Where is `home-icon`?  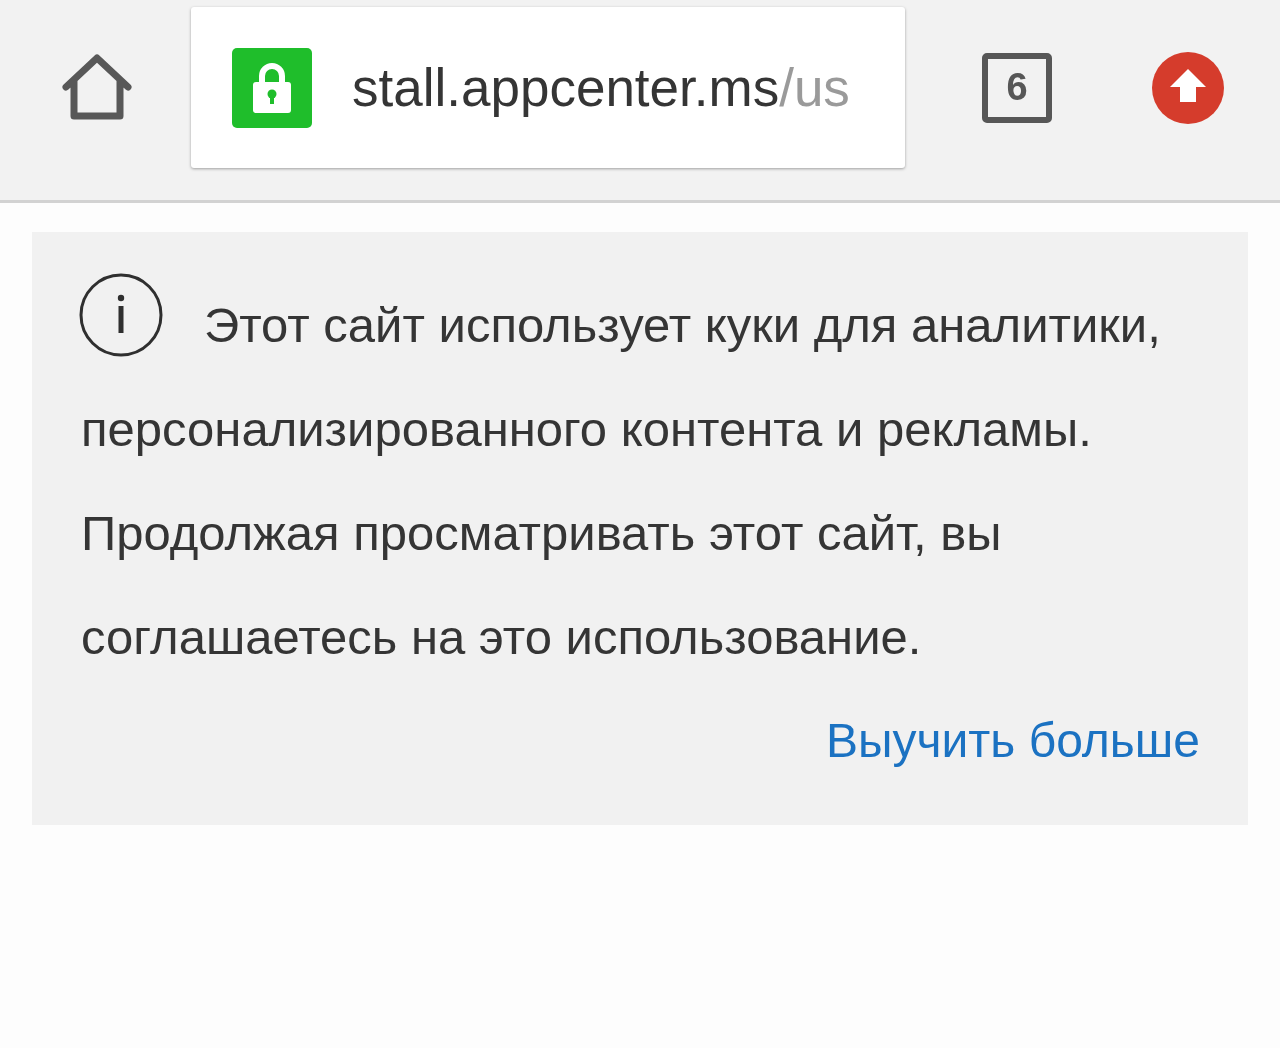 home-icon is located at coordinates (97, 87).